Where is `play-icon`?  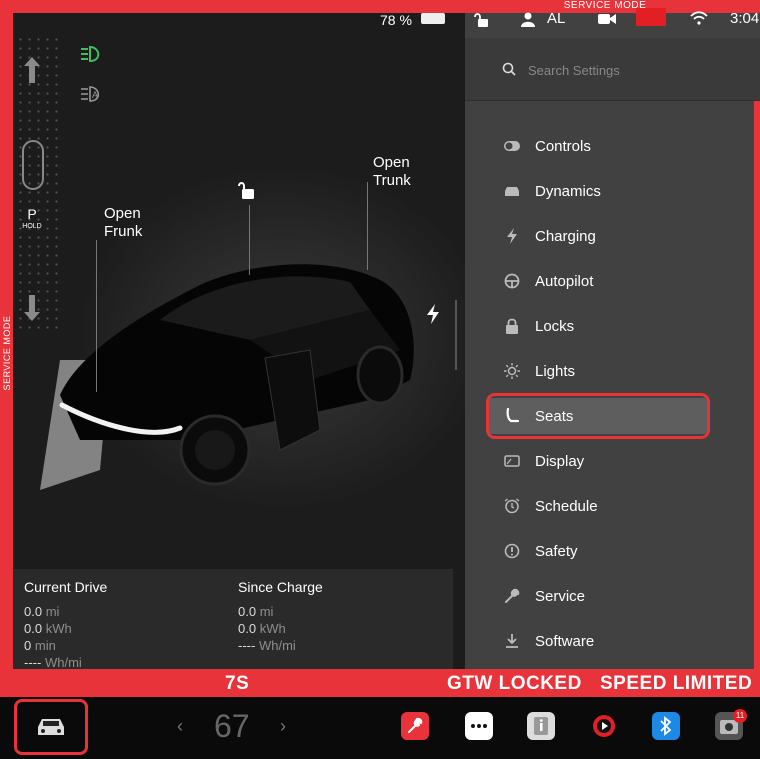 play-icon is located at coordinates (604, 726).